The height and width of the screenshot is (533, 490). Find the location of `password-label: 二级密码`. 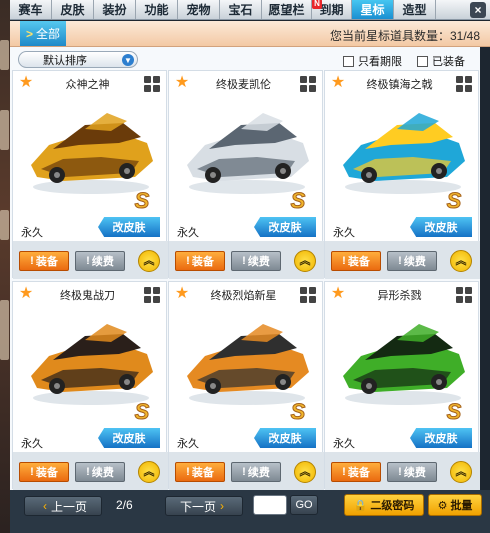

password-label: 二级密码 is located at coordinates (392, 506).